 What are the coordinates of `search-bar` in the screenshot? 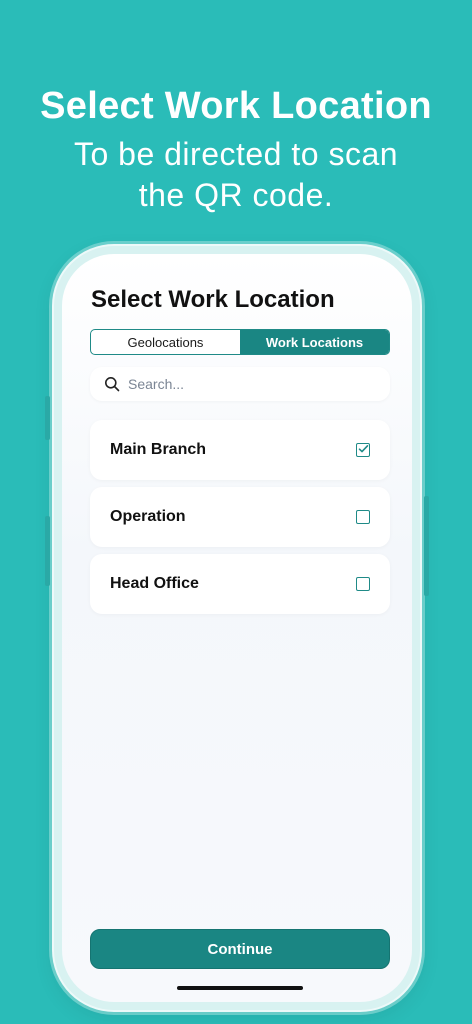 It's located at (240, 384).